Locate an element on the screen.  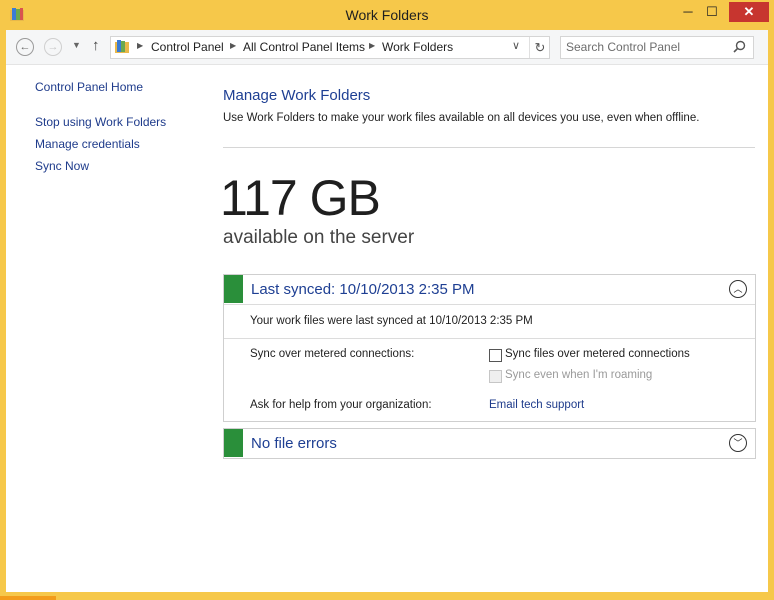
forward-button: → is located at coordinates (53, 47).